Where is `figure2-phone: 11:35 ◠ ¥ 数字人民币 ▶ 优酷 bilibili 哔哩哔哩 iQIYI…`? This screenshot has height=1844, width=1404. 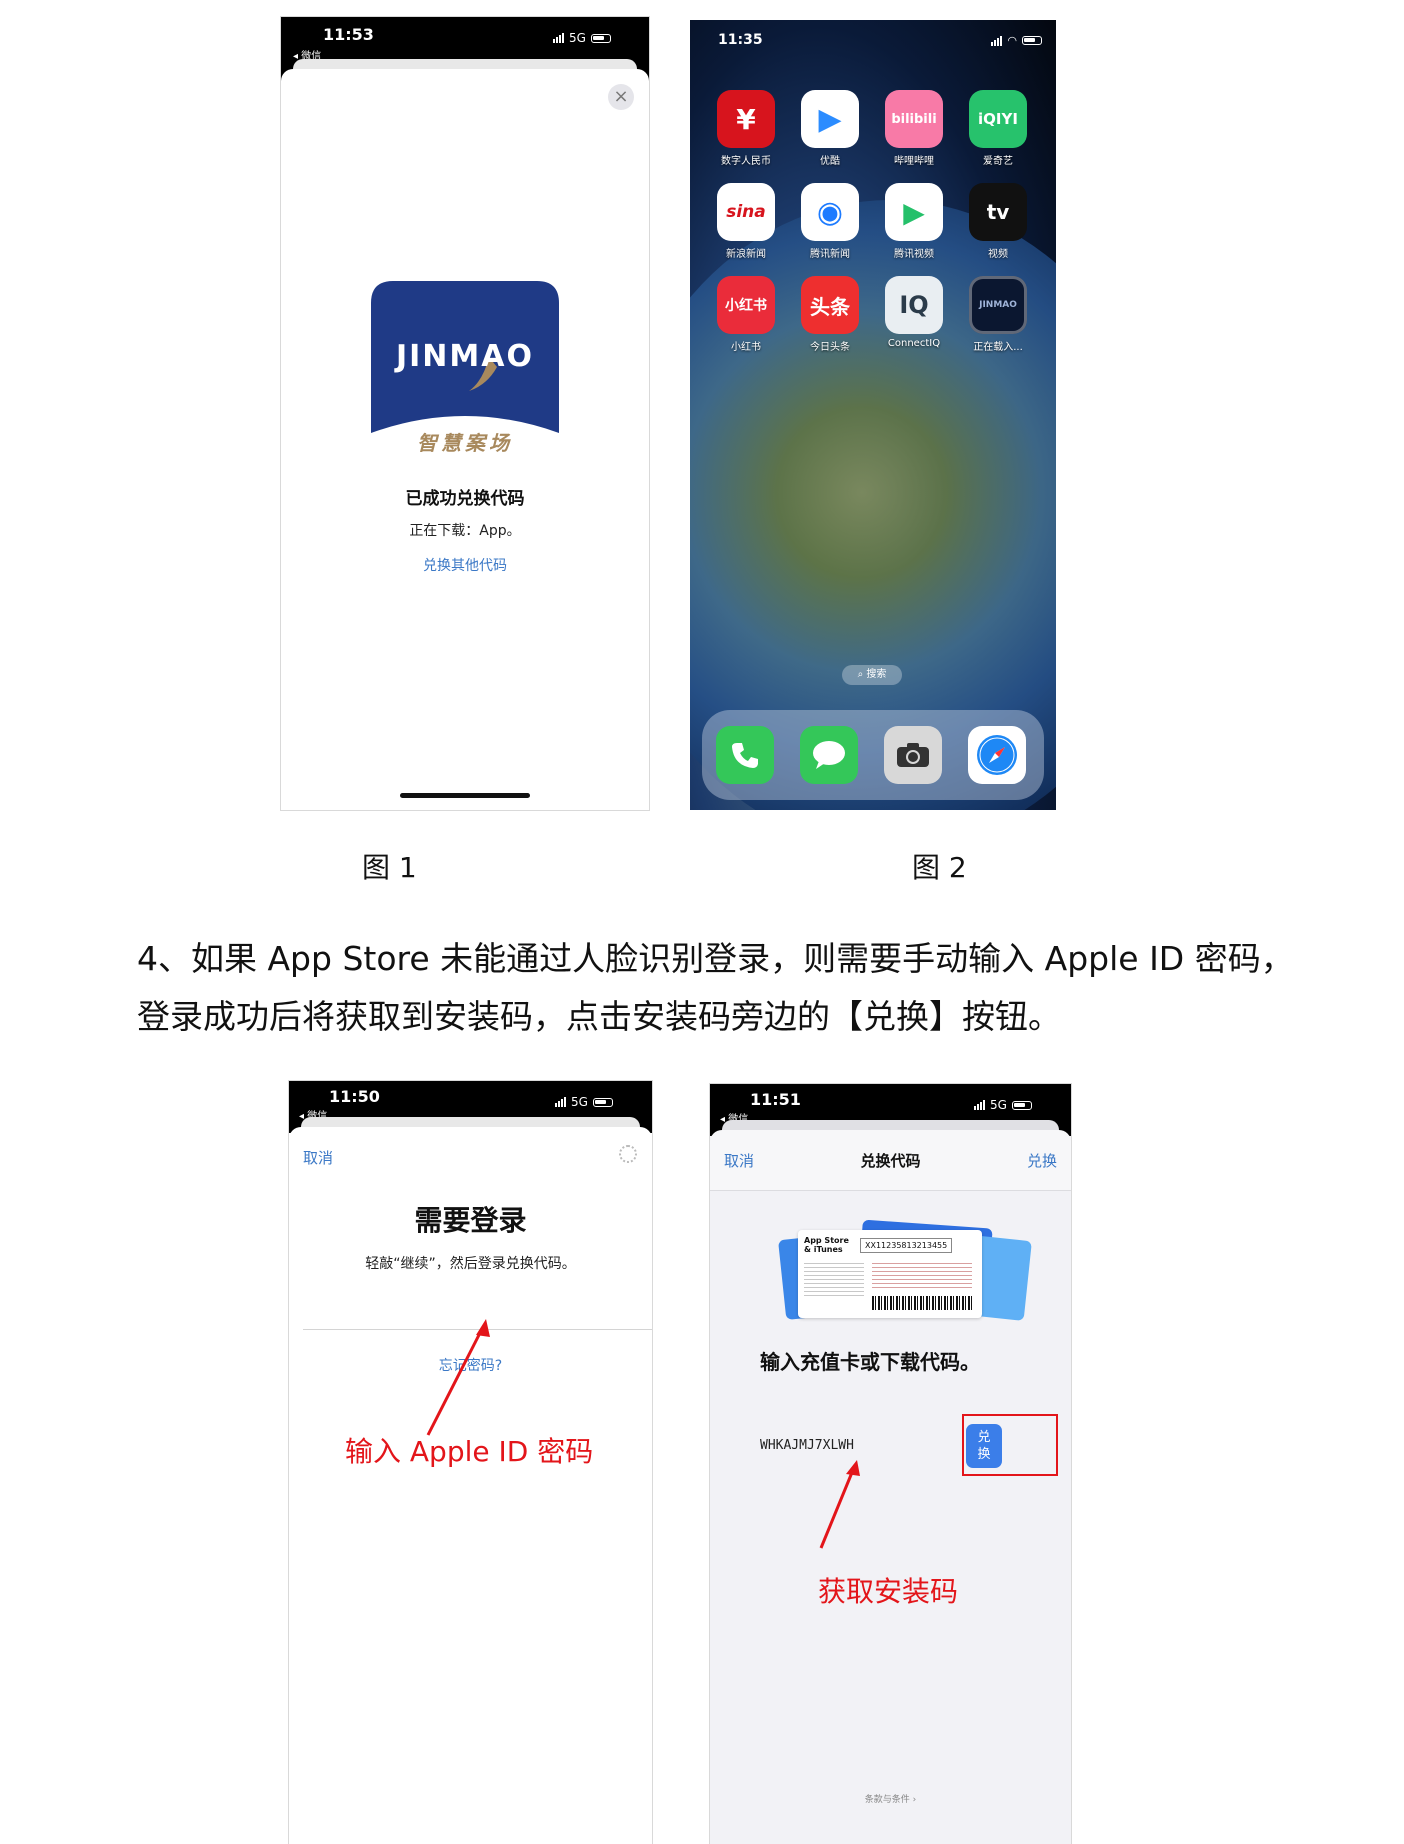 figure2-phone: 11:35 ◠ ¥ 数字人民币 ▶ 优酷 bilibili 哔哩哔哩 iQIYI… is located at coordinates (873, 415).